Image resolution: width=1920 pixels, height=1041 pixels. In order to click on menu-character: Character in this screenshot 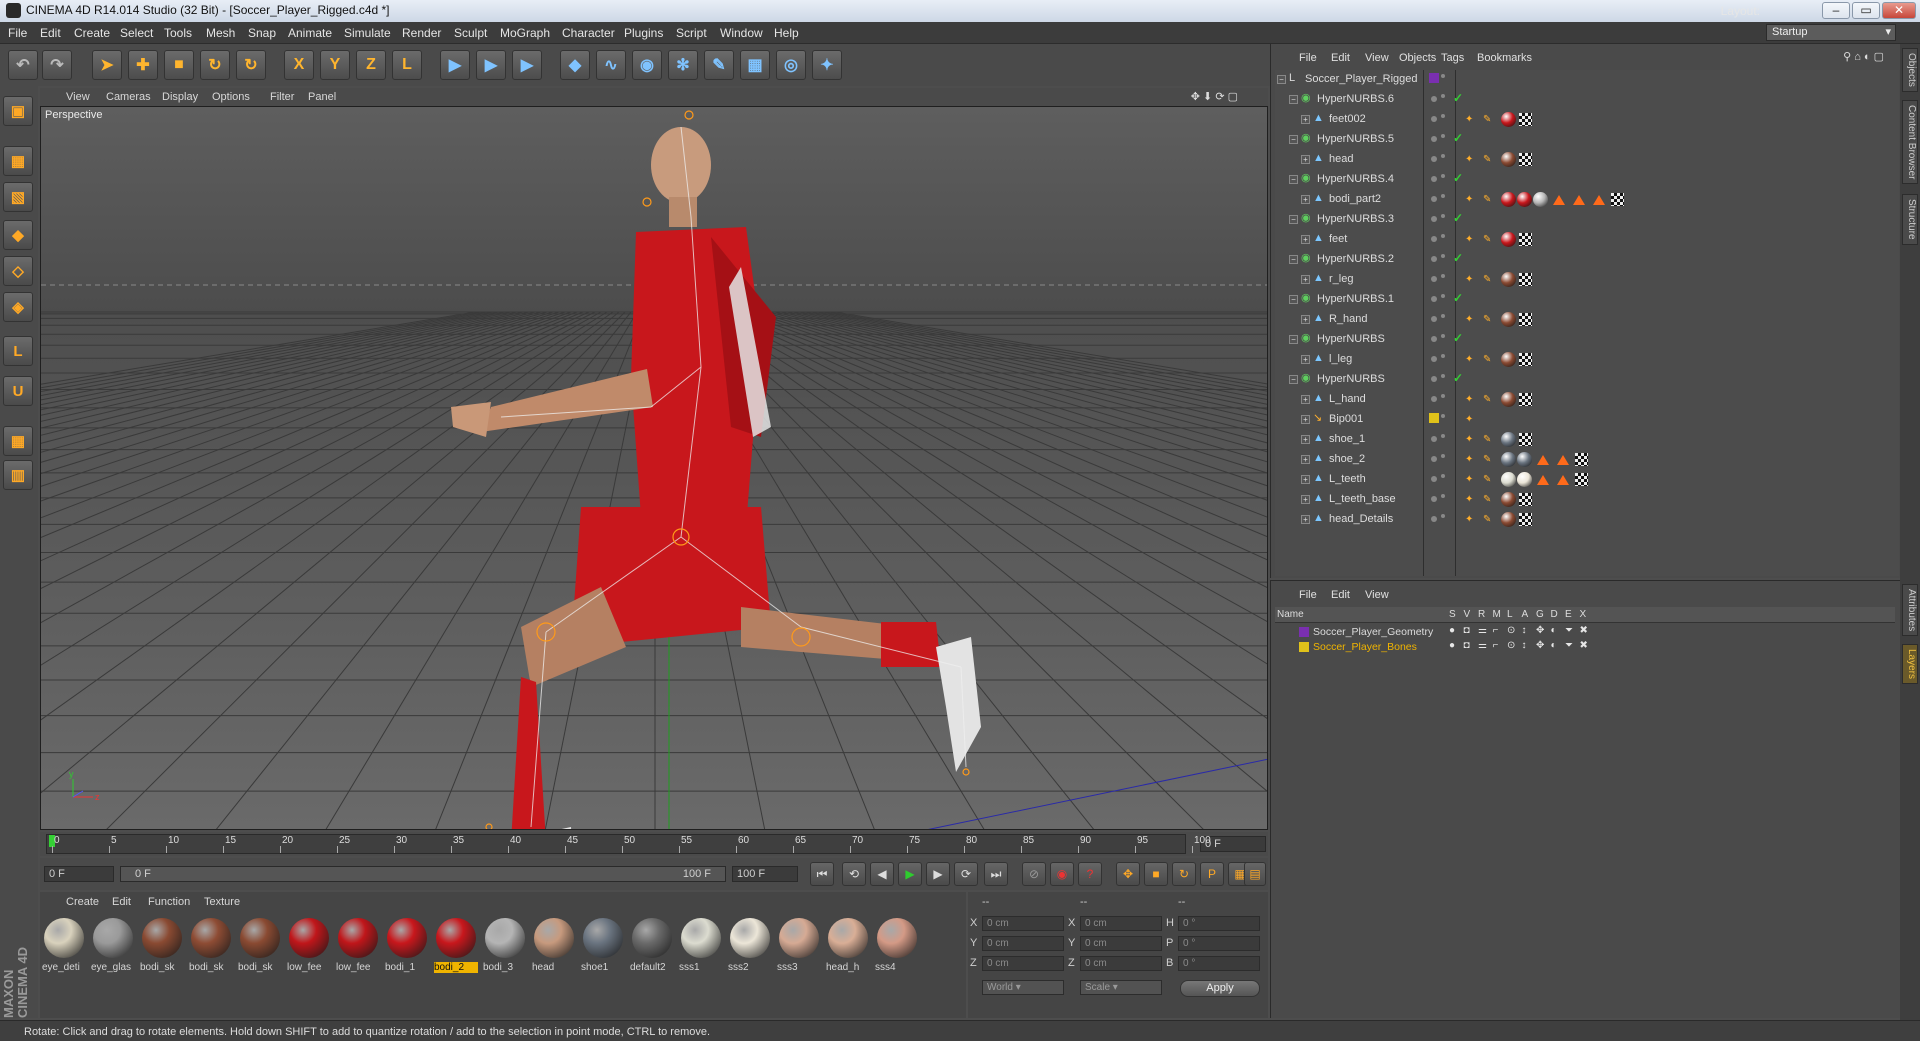, I will do `click(588, 33)`.